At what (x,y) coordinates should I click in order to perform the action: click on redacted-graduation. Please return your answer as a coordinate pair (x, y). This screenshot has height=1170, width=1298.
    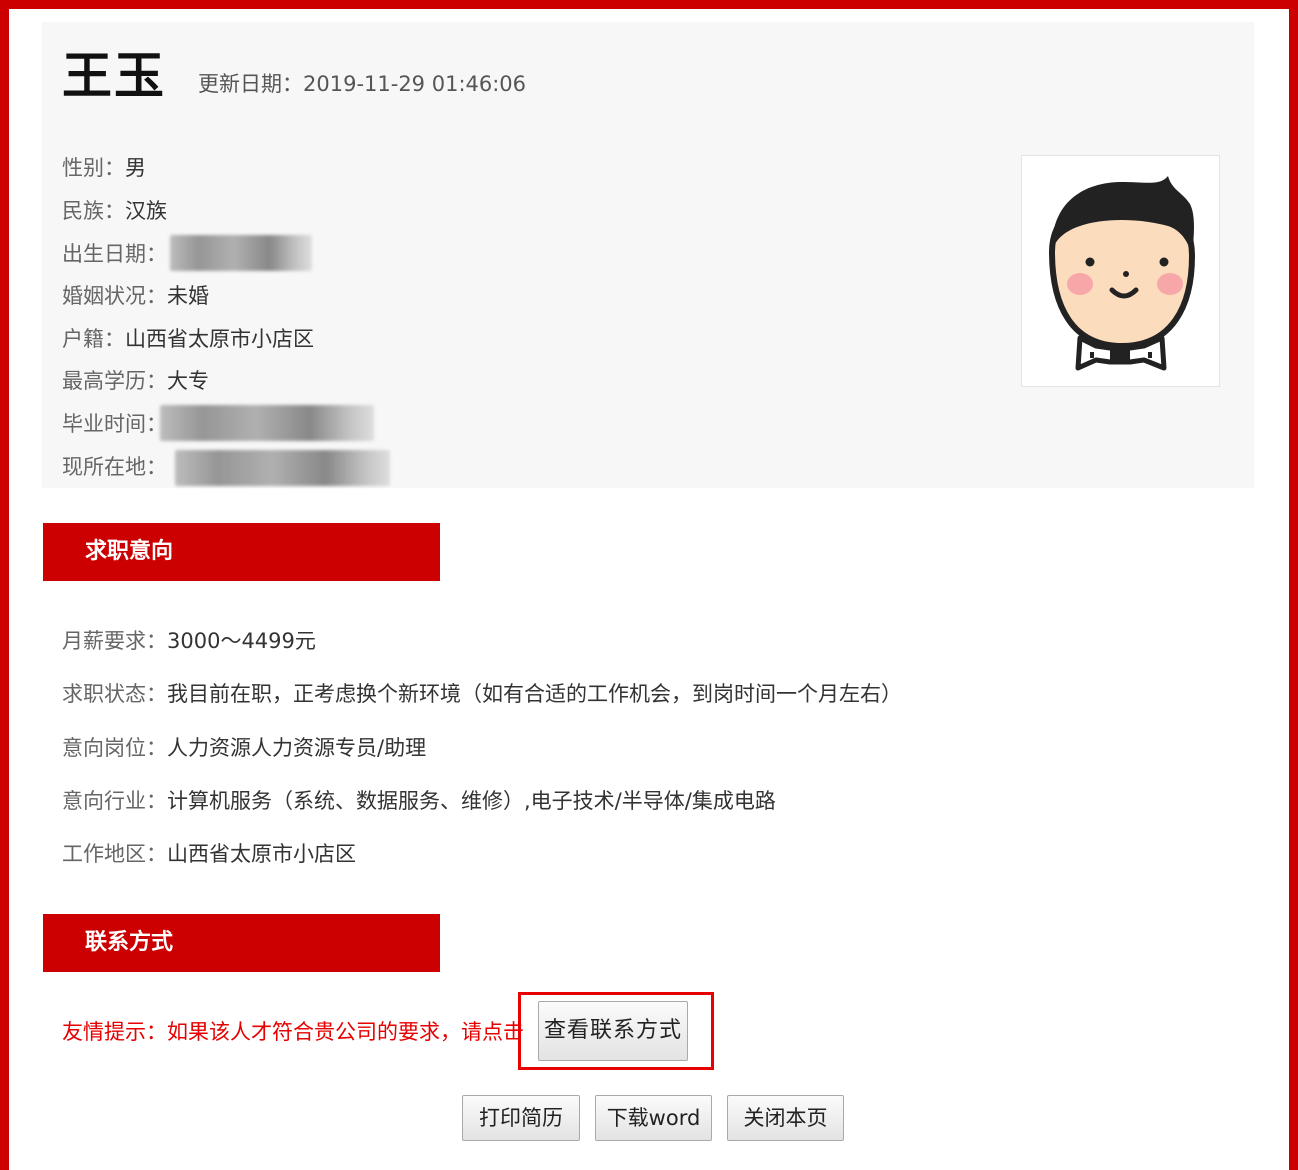
    Looking at the image, I should click on (267, 423).